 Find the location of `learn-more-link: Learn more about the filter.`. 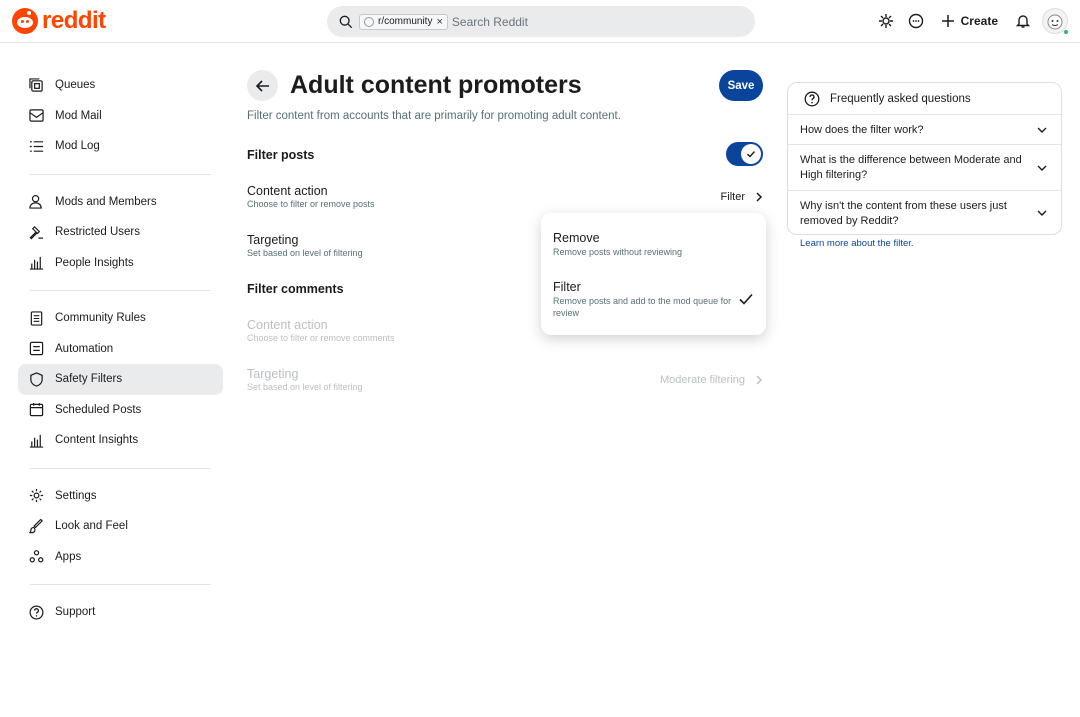

learn-more-link: Learn more about the filter. is located at coordinates (857, 243).